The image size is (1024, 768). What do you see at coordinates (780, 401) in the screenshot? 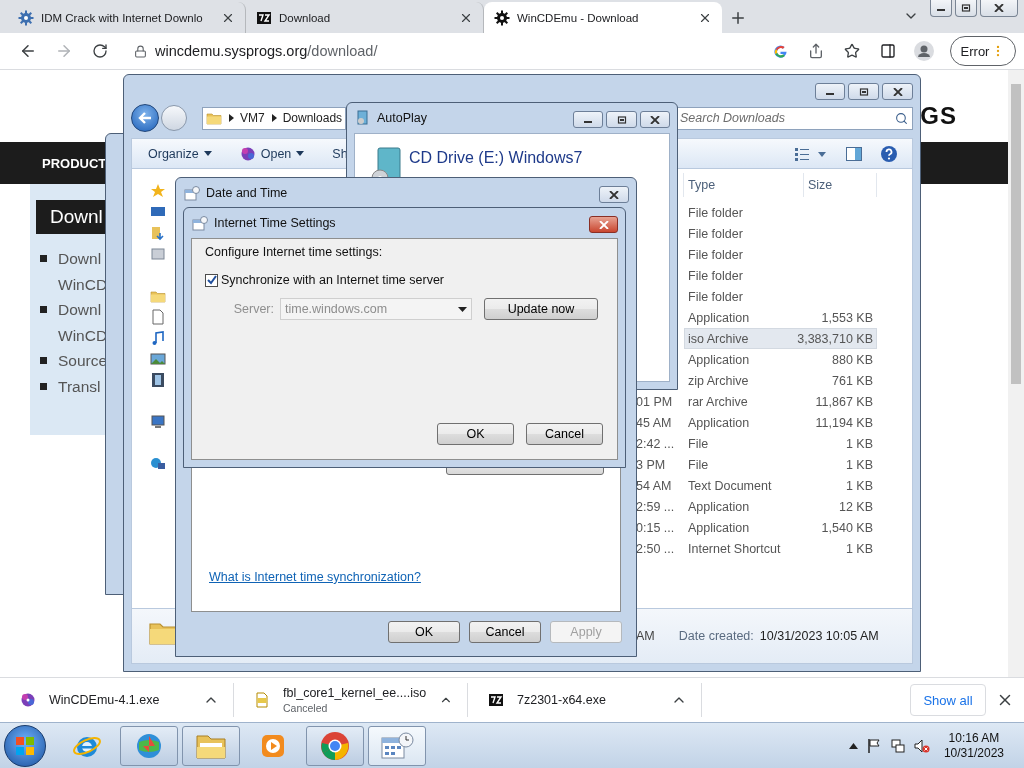
I see `file-row: rar Archive 11,867 KB` at bounding box center [780, 401].